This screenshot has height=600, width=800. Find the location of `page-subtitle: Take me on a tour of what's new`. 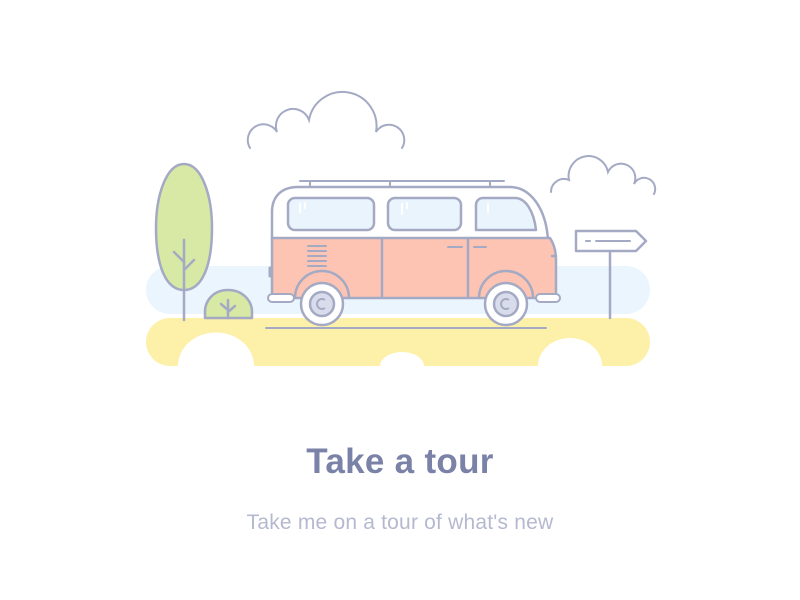

page-subtitle: Take me on a tour of what's new is located at coordinates (400, 523).